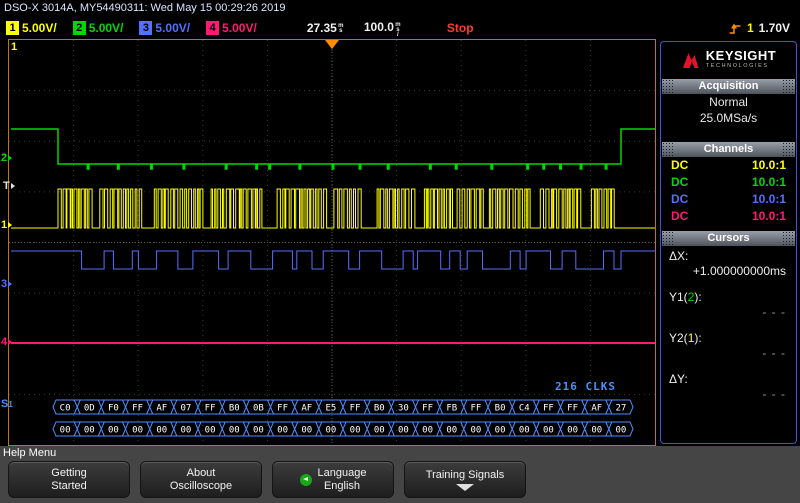 This screenshot has height=503, width=800. Describe the element at coordinates (774, 28) in the screenshot. I see `trigger-level: 1.70V` at that location.